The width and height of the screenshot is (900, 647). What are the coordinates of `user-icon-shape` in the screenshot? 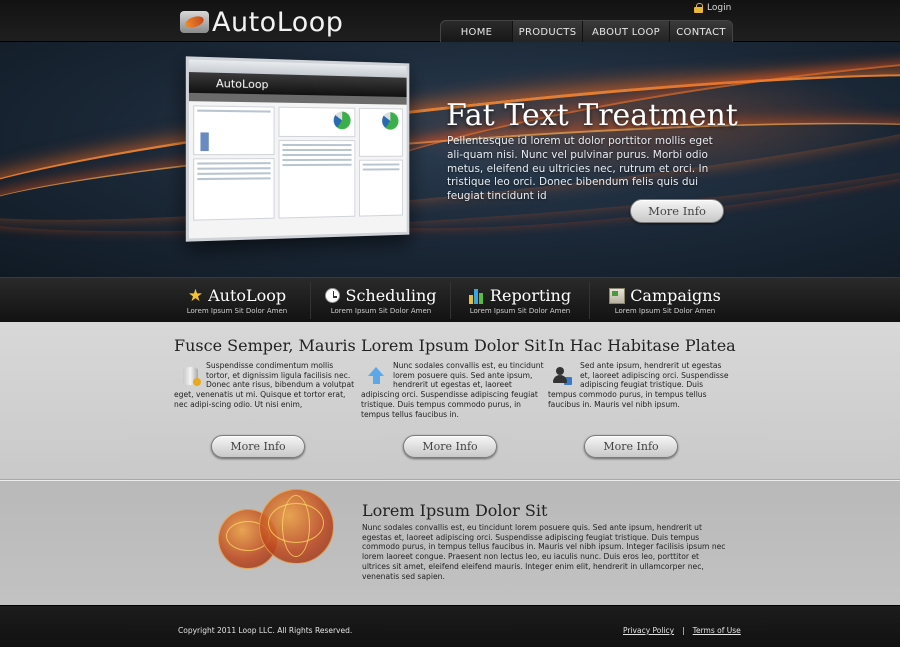 It's located at (561, 376).